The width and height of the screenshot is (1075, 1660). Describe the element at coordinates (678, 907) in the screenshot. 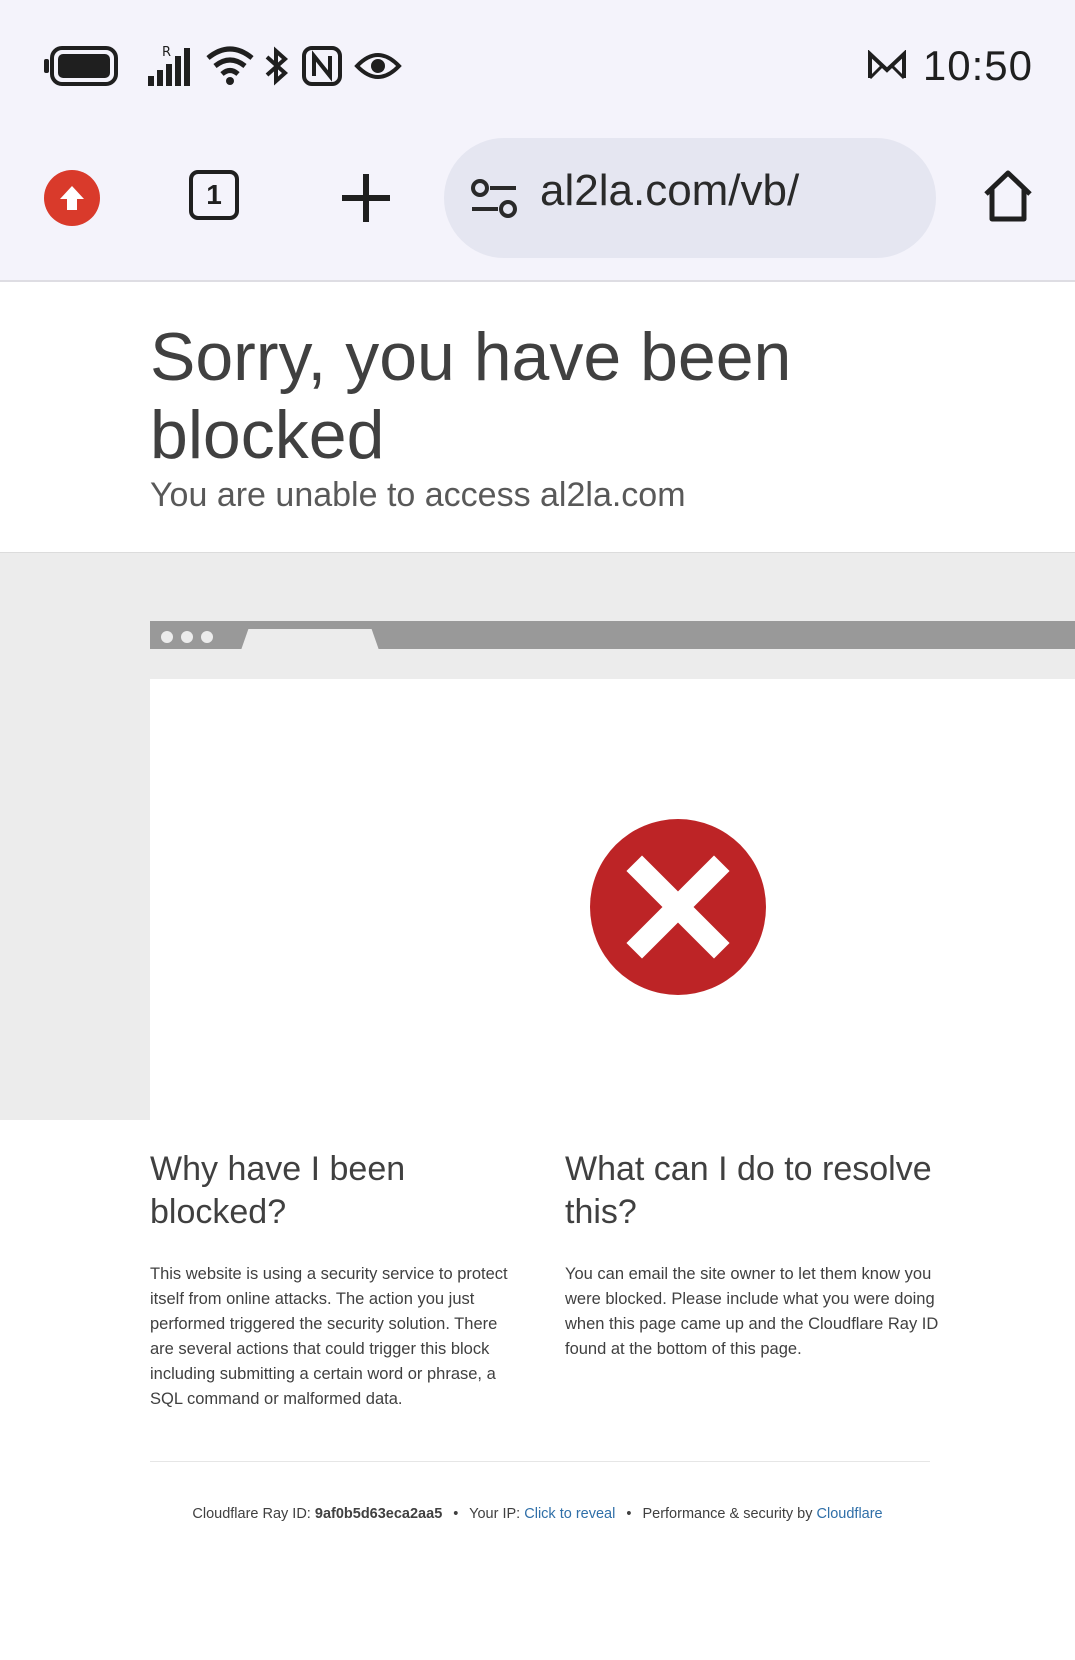

I see `error-x-icon` at that location.